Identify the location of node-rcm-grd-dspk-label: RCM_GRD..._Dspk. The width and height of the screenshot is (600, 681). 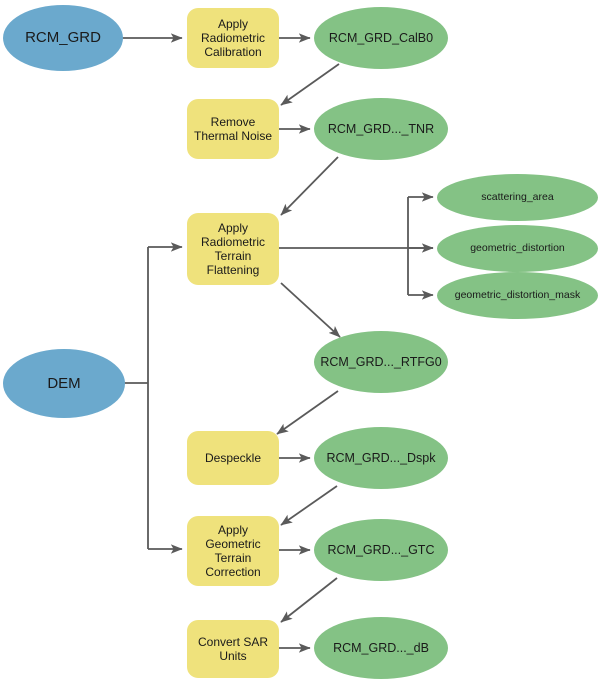
(381, 457).